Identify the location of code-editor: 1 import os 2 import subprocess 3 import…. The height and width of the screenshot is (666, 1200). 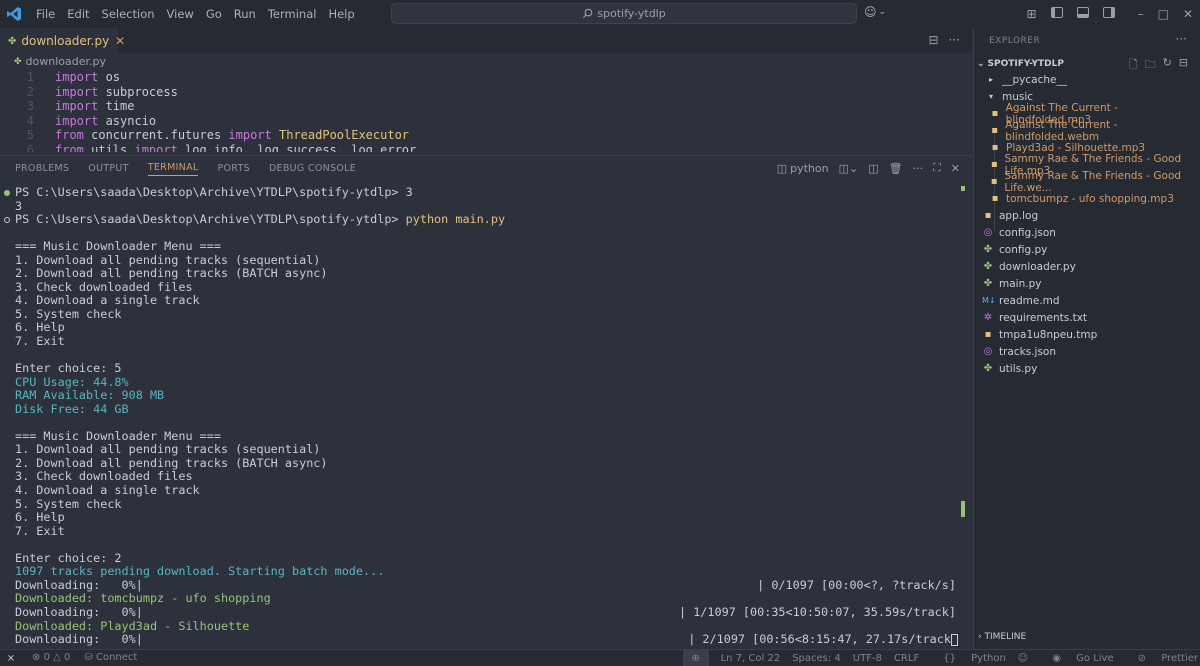
(486, 111).